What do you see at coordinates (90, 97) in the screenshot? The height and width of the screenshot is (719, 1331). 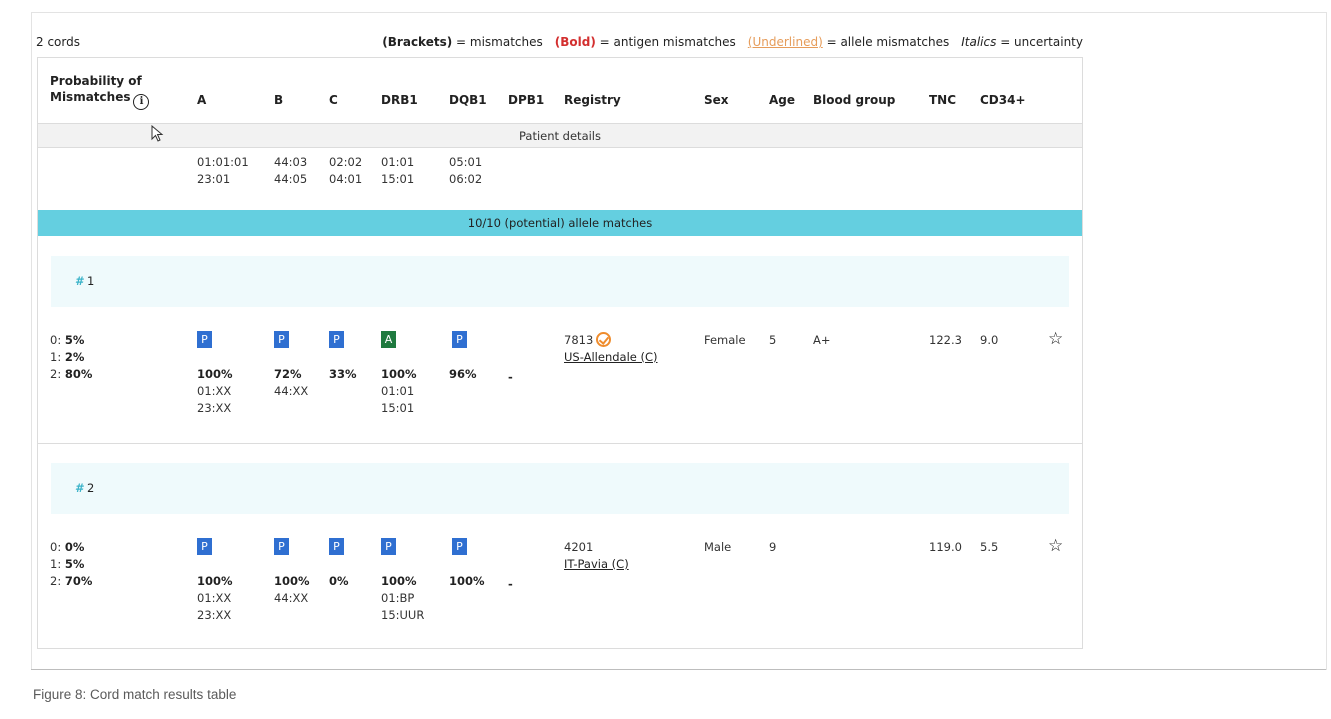 I see `col-probability-line2: Mismatches` at bounding box center [90, 97].